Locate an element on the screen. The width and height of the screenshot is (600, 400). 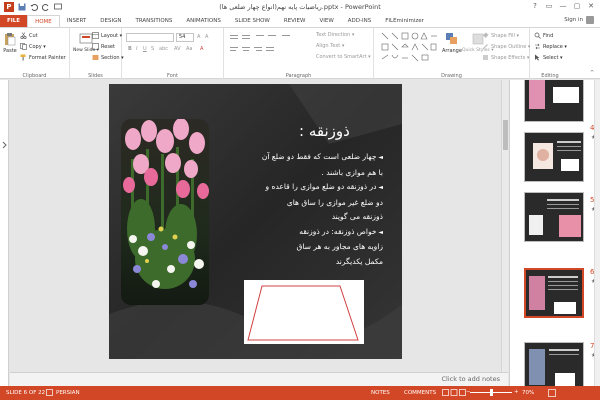
align-text-button: Align Text ▾ is located at coordinates (330, 46).